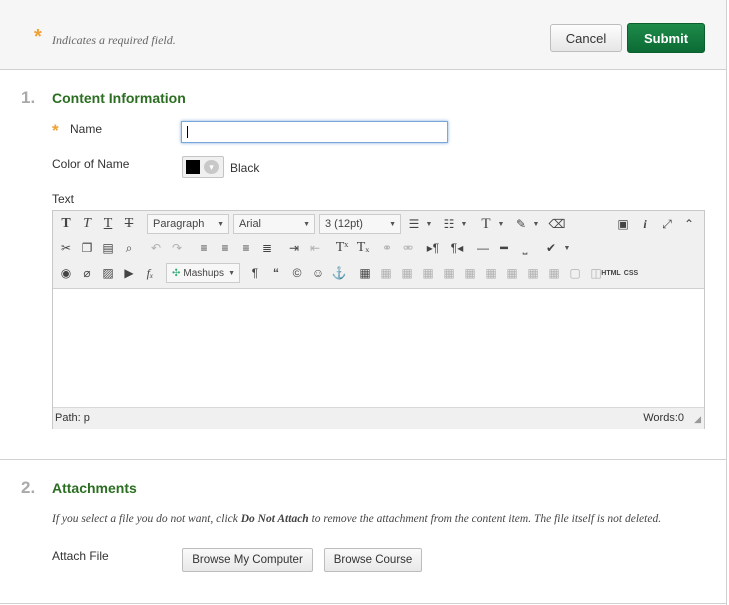 The width and height of the screenshot is (729, 605). I want to click on bold-icon: T, so click(66, 224).